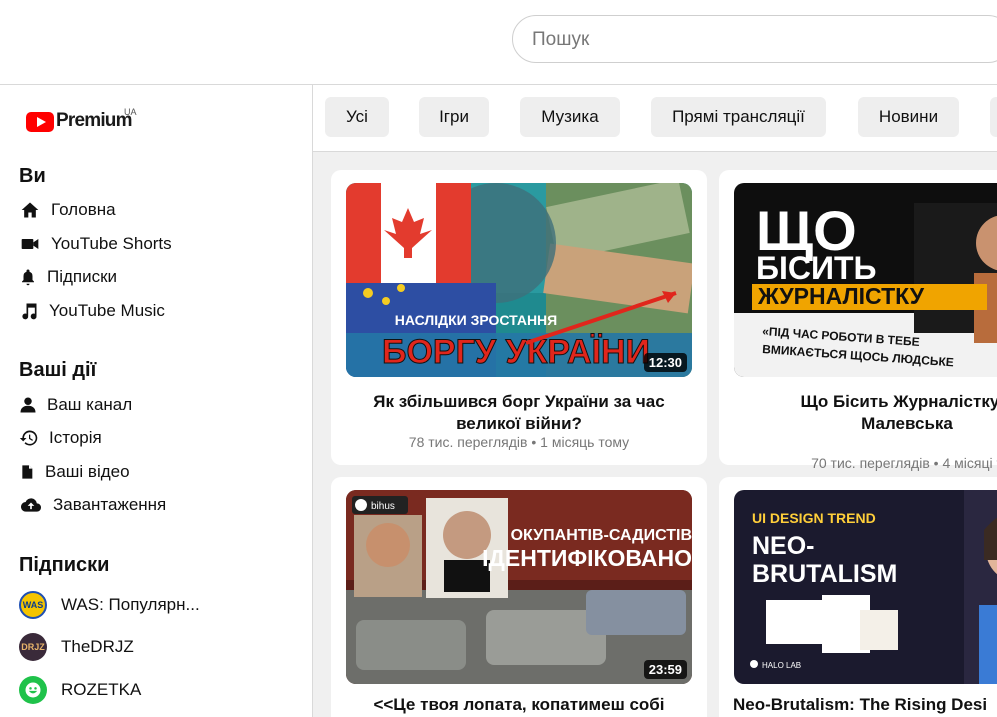  What do you see at coordinates (783, 546) in the screenshot?
I see `thumbnail-headline: NEO-` at bounding box center [783, 546].